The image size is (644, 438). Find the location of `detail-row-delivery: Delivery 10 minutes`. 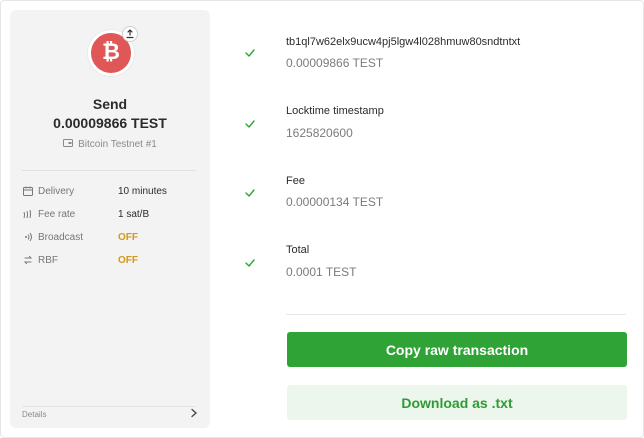

detail-row-delivery: Delivery 10 minutes is located at coordinates (110, 191).